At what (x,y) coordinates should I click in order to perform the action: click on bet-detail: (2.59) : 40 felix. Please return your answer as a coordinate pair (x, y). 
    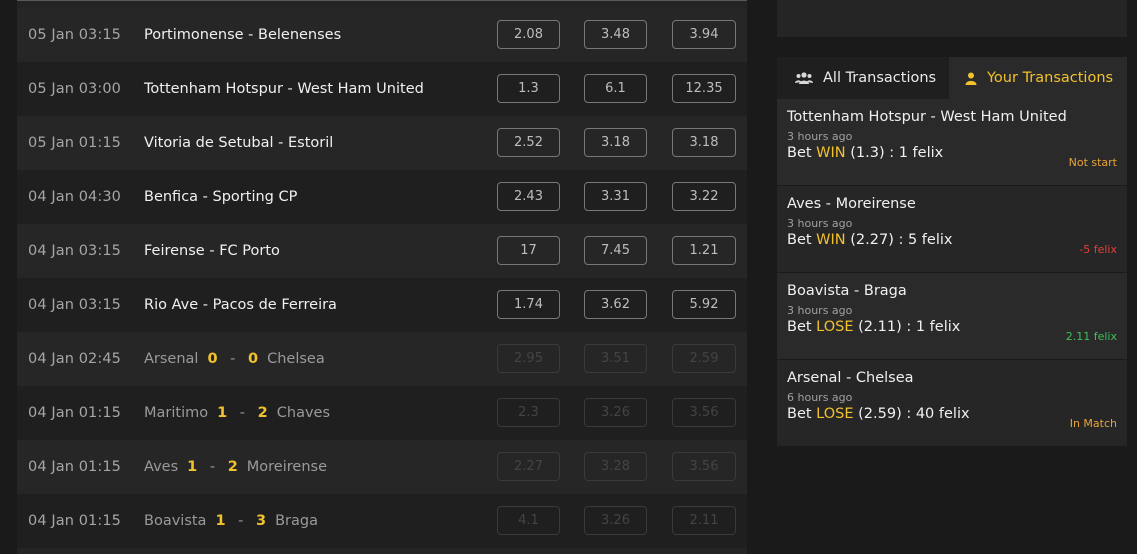
    Looking at the image, I should click on (914, 414).